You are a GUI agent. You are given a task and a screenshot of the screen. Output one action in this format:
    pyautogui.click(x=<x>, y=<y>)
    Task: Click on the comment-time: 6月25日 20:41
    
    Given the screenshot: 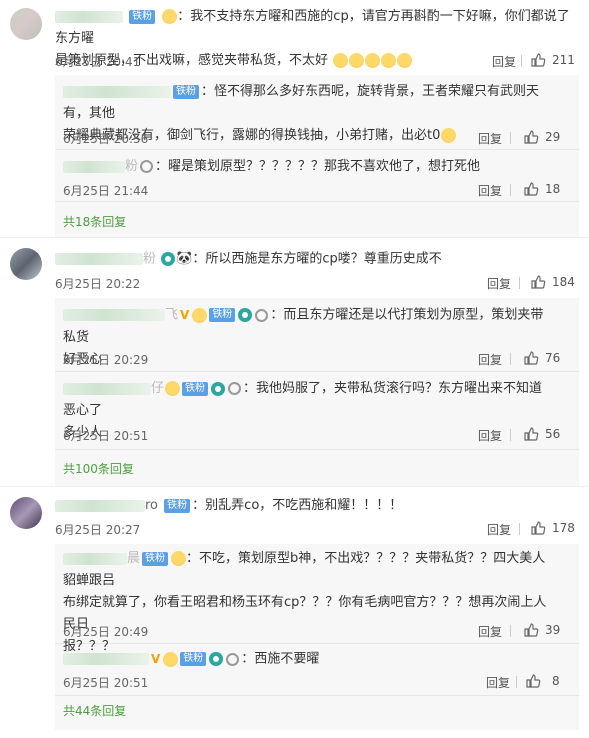 What is the action you would take?
    pyautogui.click(x=98, y=62)
    